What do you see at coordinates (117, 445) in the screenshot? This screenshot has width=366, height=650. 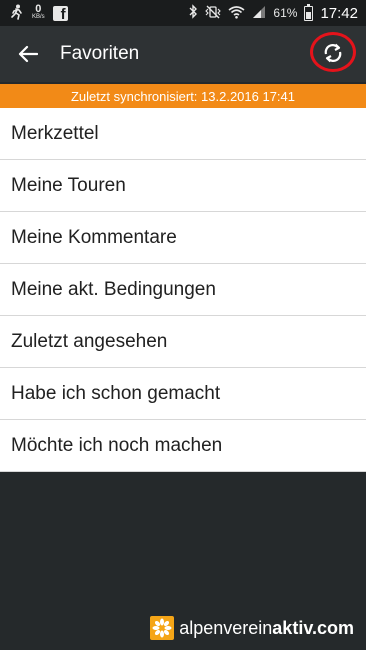 I see `list-item-label: Möchte ich noch machen` at bounding box center [117, 445].